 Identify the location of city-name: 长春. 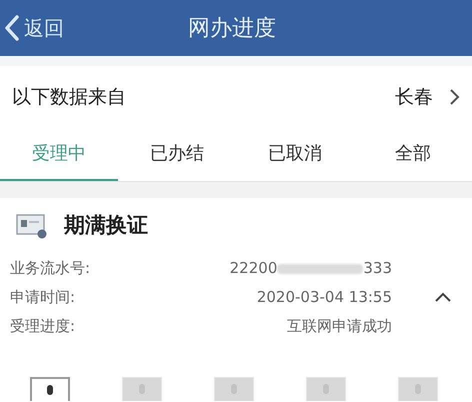
(414, 97).